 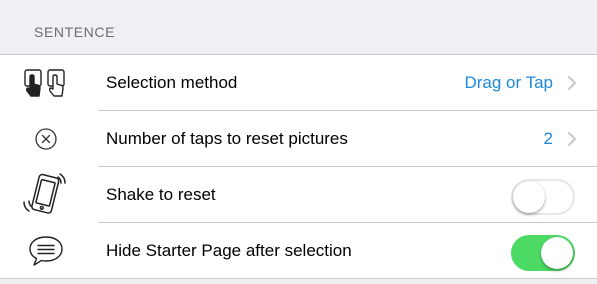 I want to click on selection-method-label: Selection method, so click(x=172, y=82).